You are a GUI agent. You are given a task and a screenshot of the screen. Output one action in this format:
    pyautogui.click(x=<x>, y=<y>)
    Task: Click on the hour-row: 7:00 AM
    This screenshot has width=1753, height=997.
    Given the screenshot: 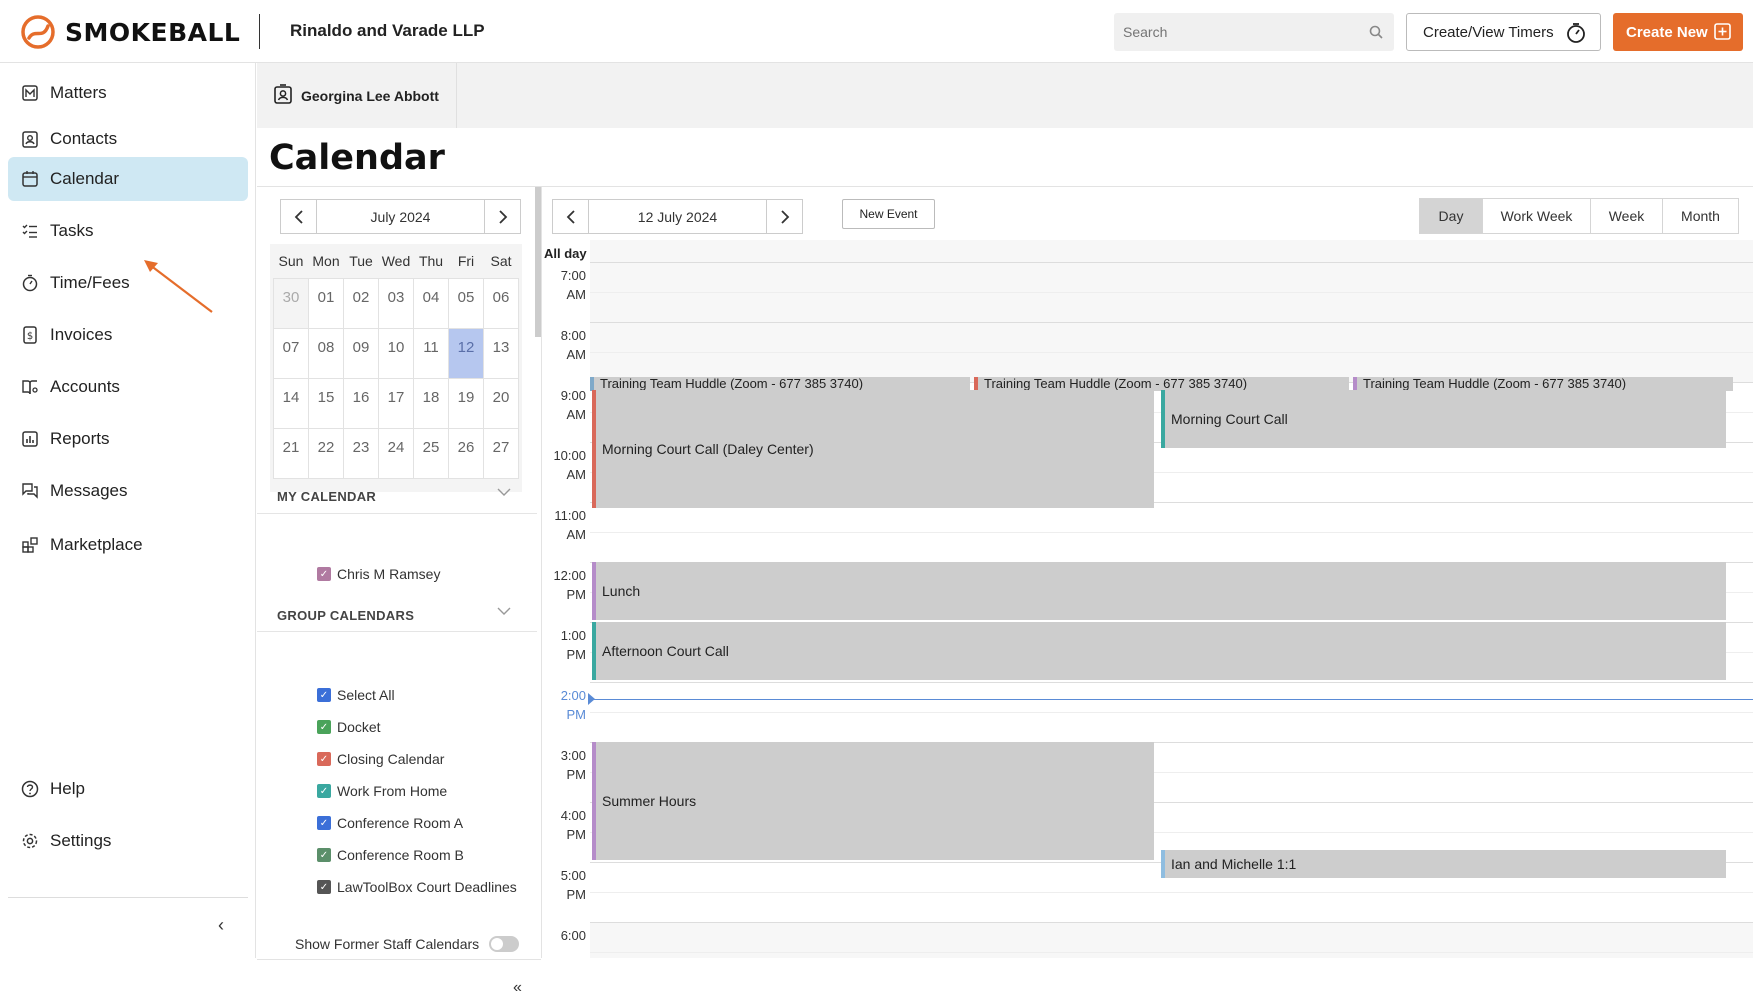 What is the action you would take?
    pyautogui.click(x=1147, y=292)
    